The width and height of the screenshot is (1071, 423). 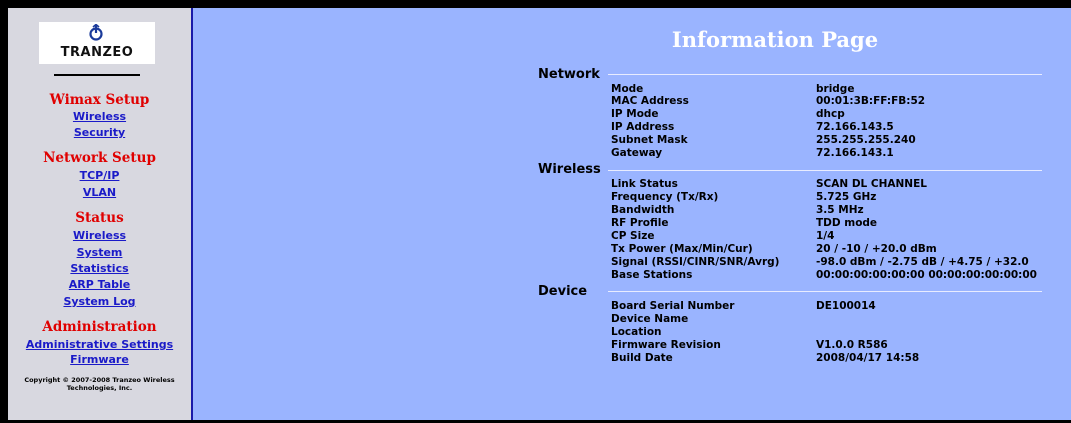 What do you see at coordinates (99, 359) in the screenshot?
I see `nav-link-firmware: Firmware` at bounding box center [99, 359].